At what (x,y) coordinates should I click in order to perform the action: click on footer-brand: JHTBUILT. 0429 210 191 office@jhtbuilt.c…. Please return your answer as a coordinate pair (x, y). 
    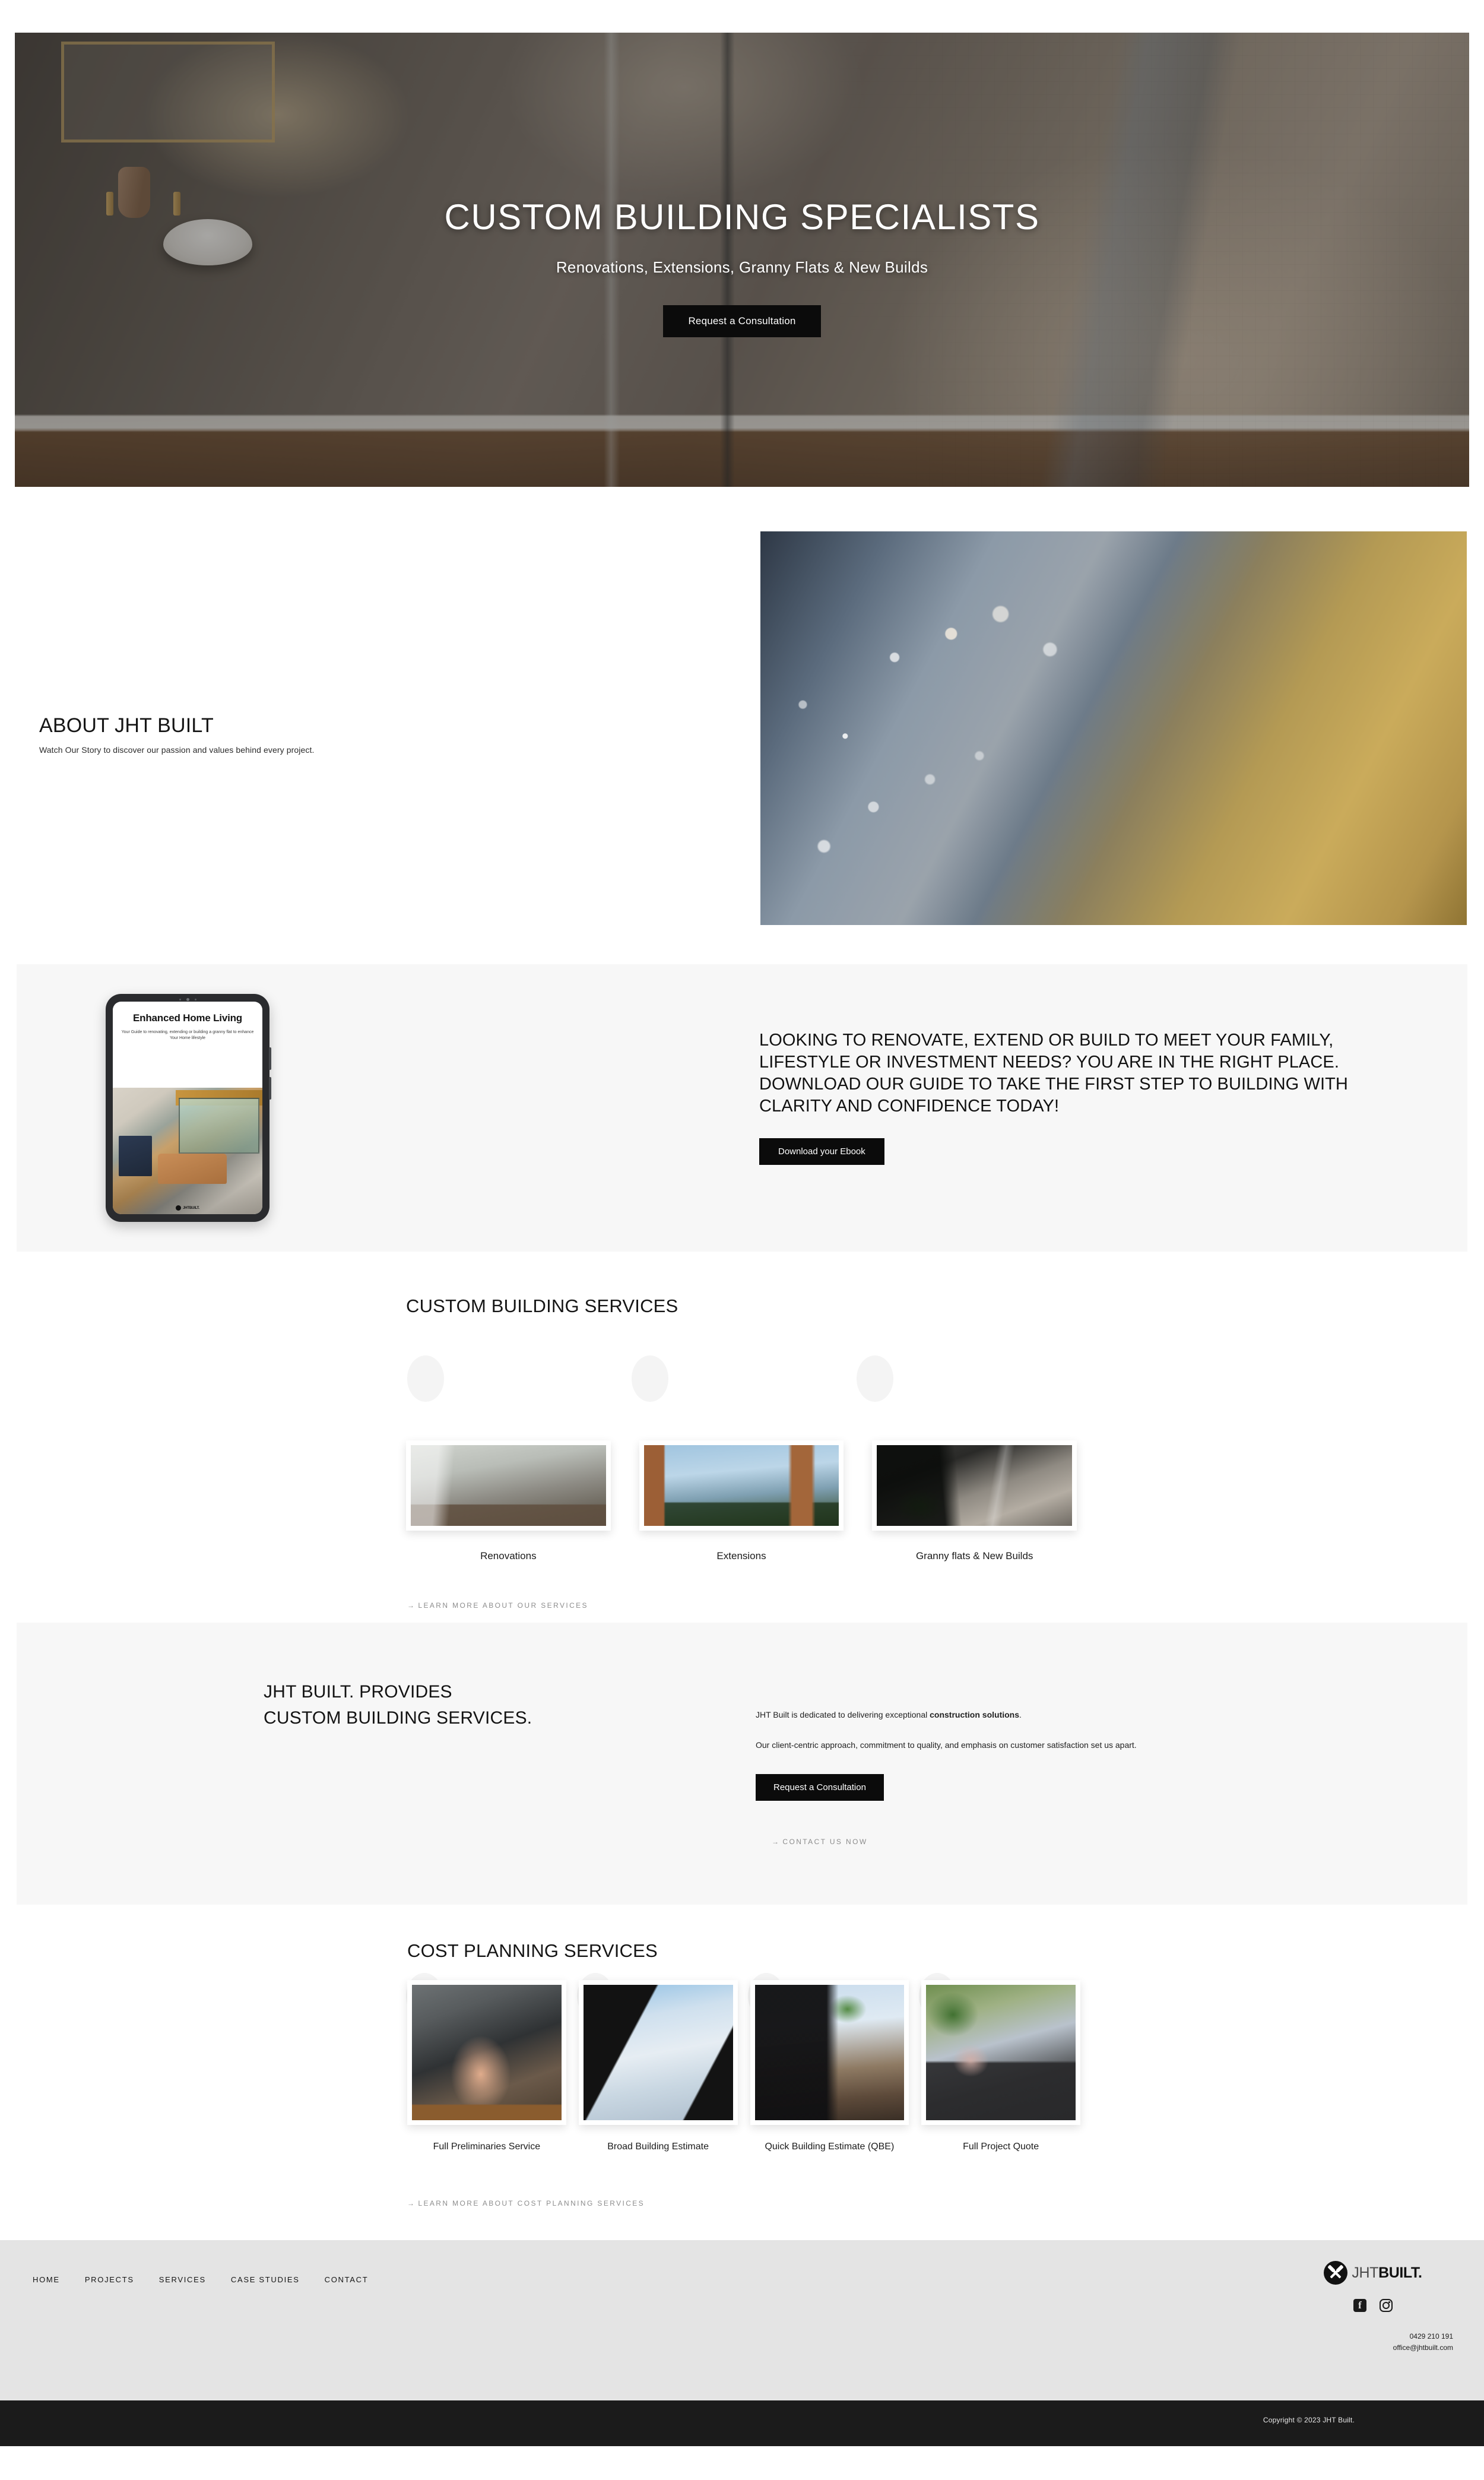
    Looking at the image, I should click on (1373, 2307).